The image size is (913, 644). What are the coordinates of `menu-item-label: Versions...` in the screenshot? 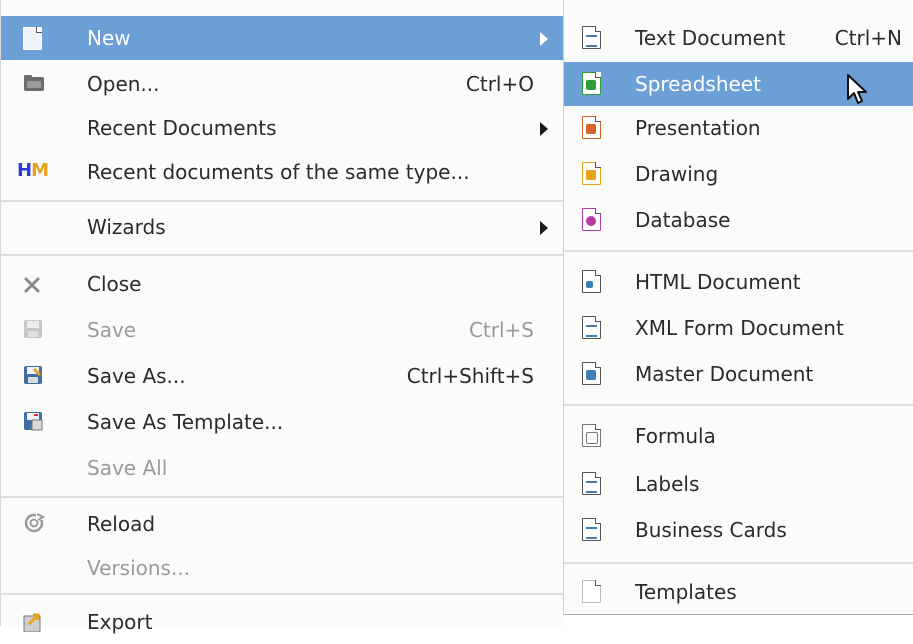 It's located at (139, 568).